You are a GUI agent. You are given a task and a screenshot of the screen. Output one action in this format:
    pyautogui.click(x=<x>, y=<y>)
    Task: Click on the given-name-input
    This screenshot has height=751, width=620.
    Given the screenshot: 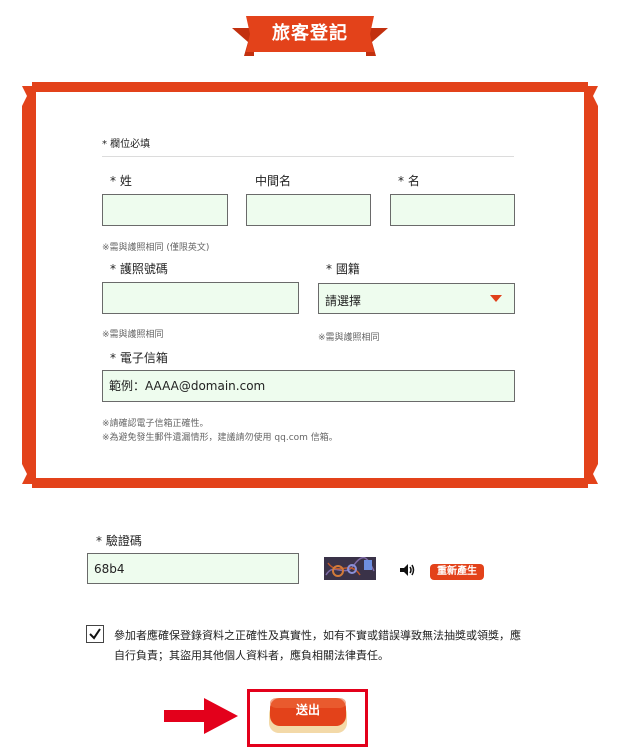 What is the action you would take?
    pyautogui.click(x=452, y=210)
    